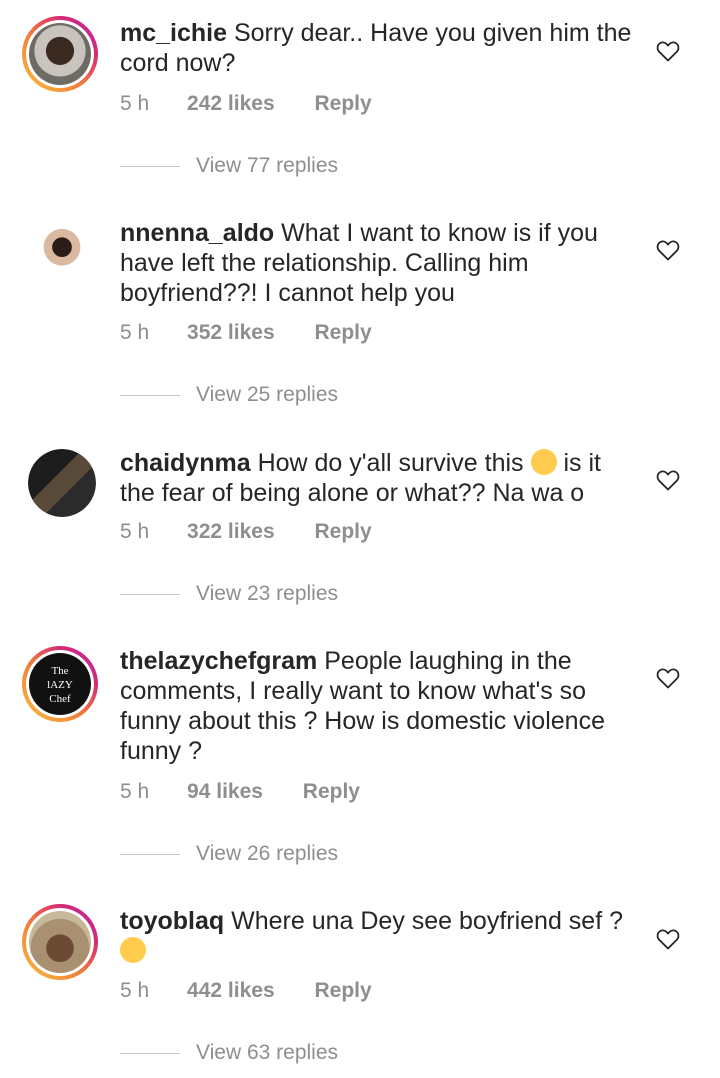 The height and width of the screenshot is (1078, 720). I want to click on avatar: The lAZY Chef, so click(60, 684).